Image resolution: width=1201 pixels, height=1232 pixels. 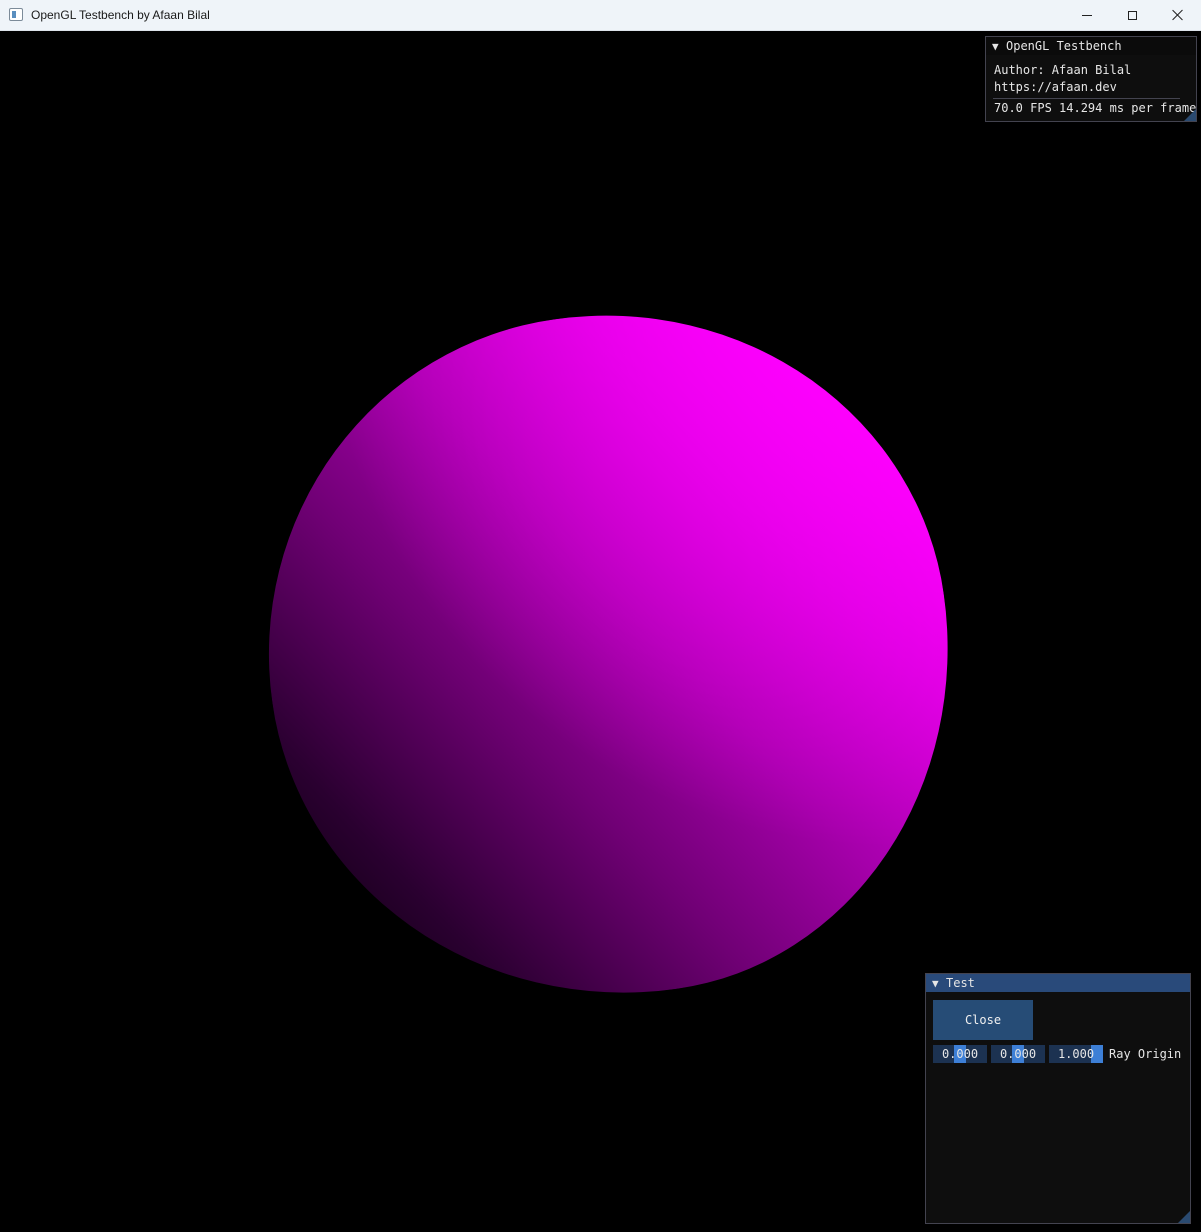 I want to click on ray-origin-x-value: 0.000, so click(x=960, y=1054).